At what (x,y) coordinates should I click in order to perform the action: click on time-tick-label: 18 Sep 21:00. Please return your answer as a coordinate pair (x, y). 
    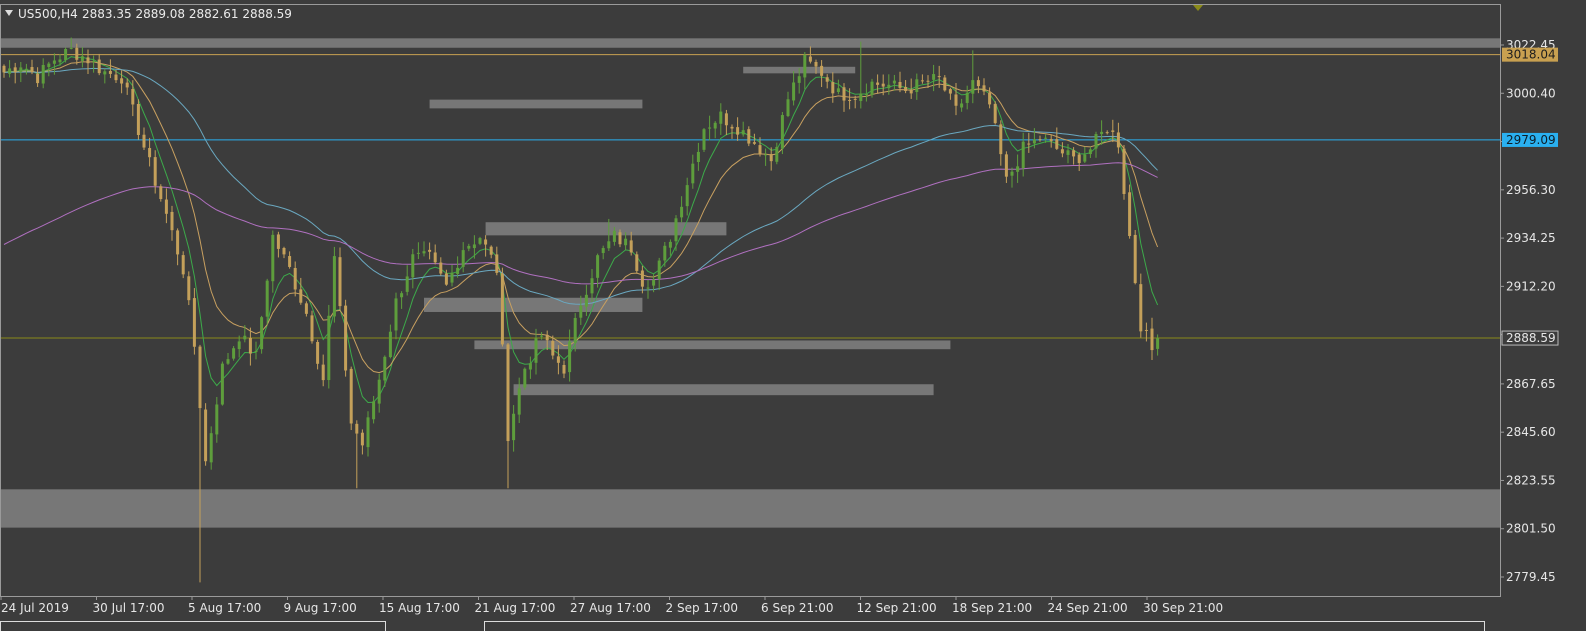
    Looking at the image, I should click on (992, 608).